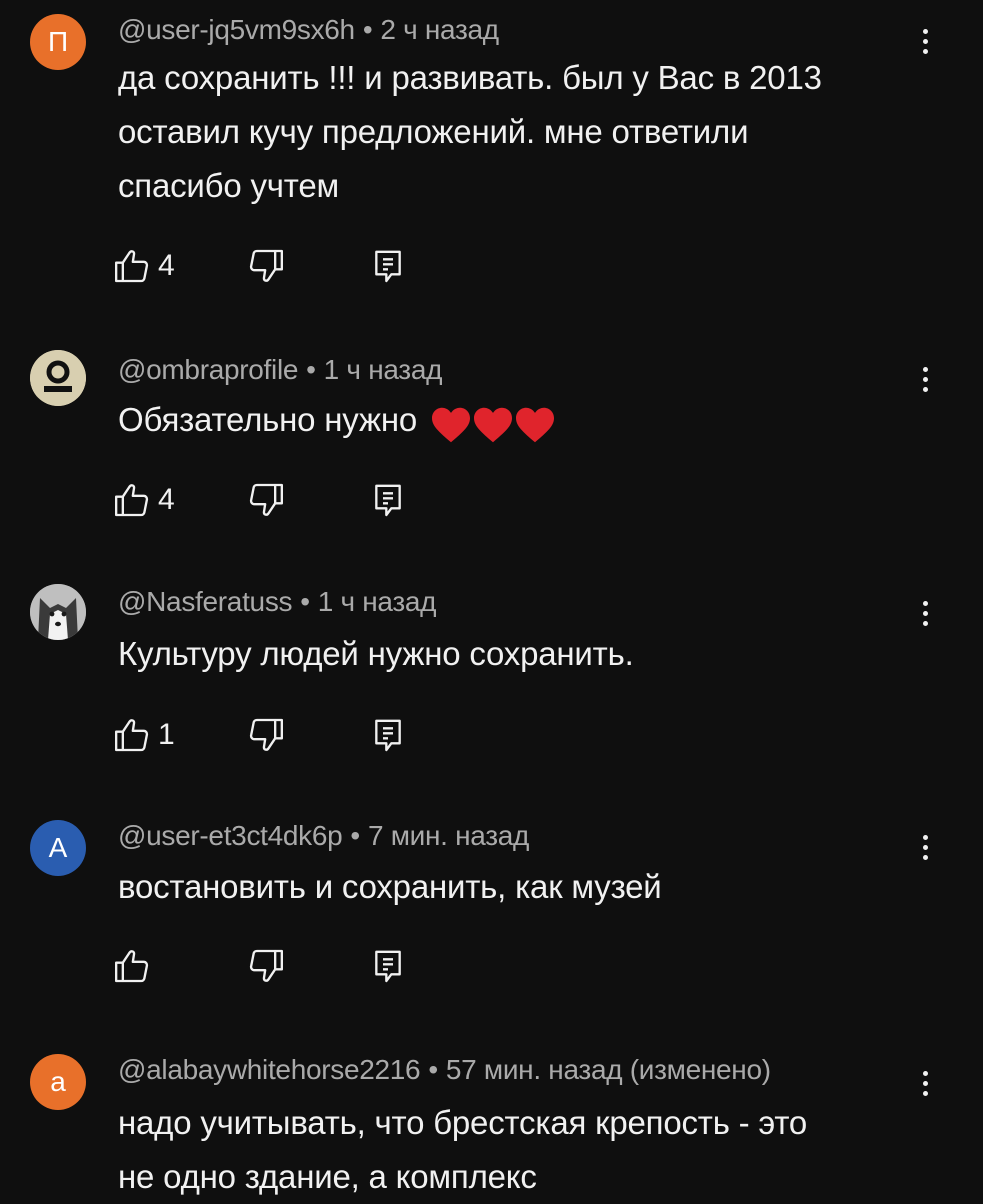 The height and width of the screenshot is (1204, 983). I want to click on comment-time: 57 мин. назад (изменено), so click(608, 1069).